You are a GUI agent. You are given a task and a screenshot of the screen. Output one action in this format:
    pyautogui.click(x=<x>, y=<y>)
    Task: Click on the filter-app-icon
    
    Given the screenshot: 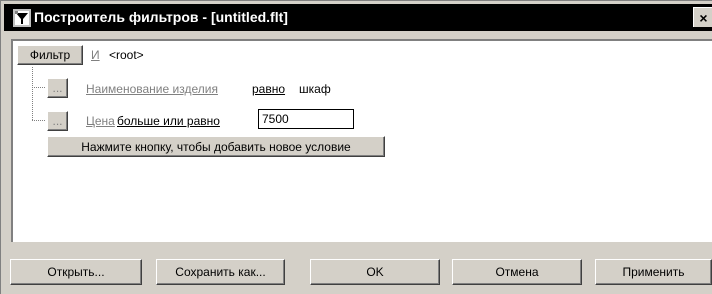 What is the action you would take?
    pyautogui.click(x=22, y=18)
    